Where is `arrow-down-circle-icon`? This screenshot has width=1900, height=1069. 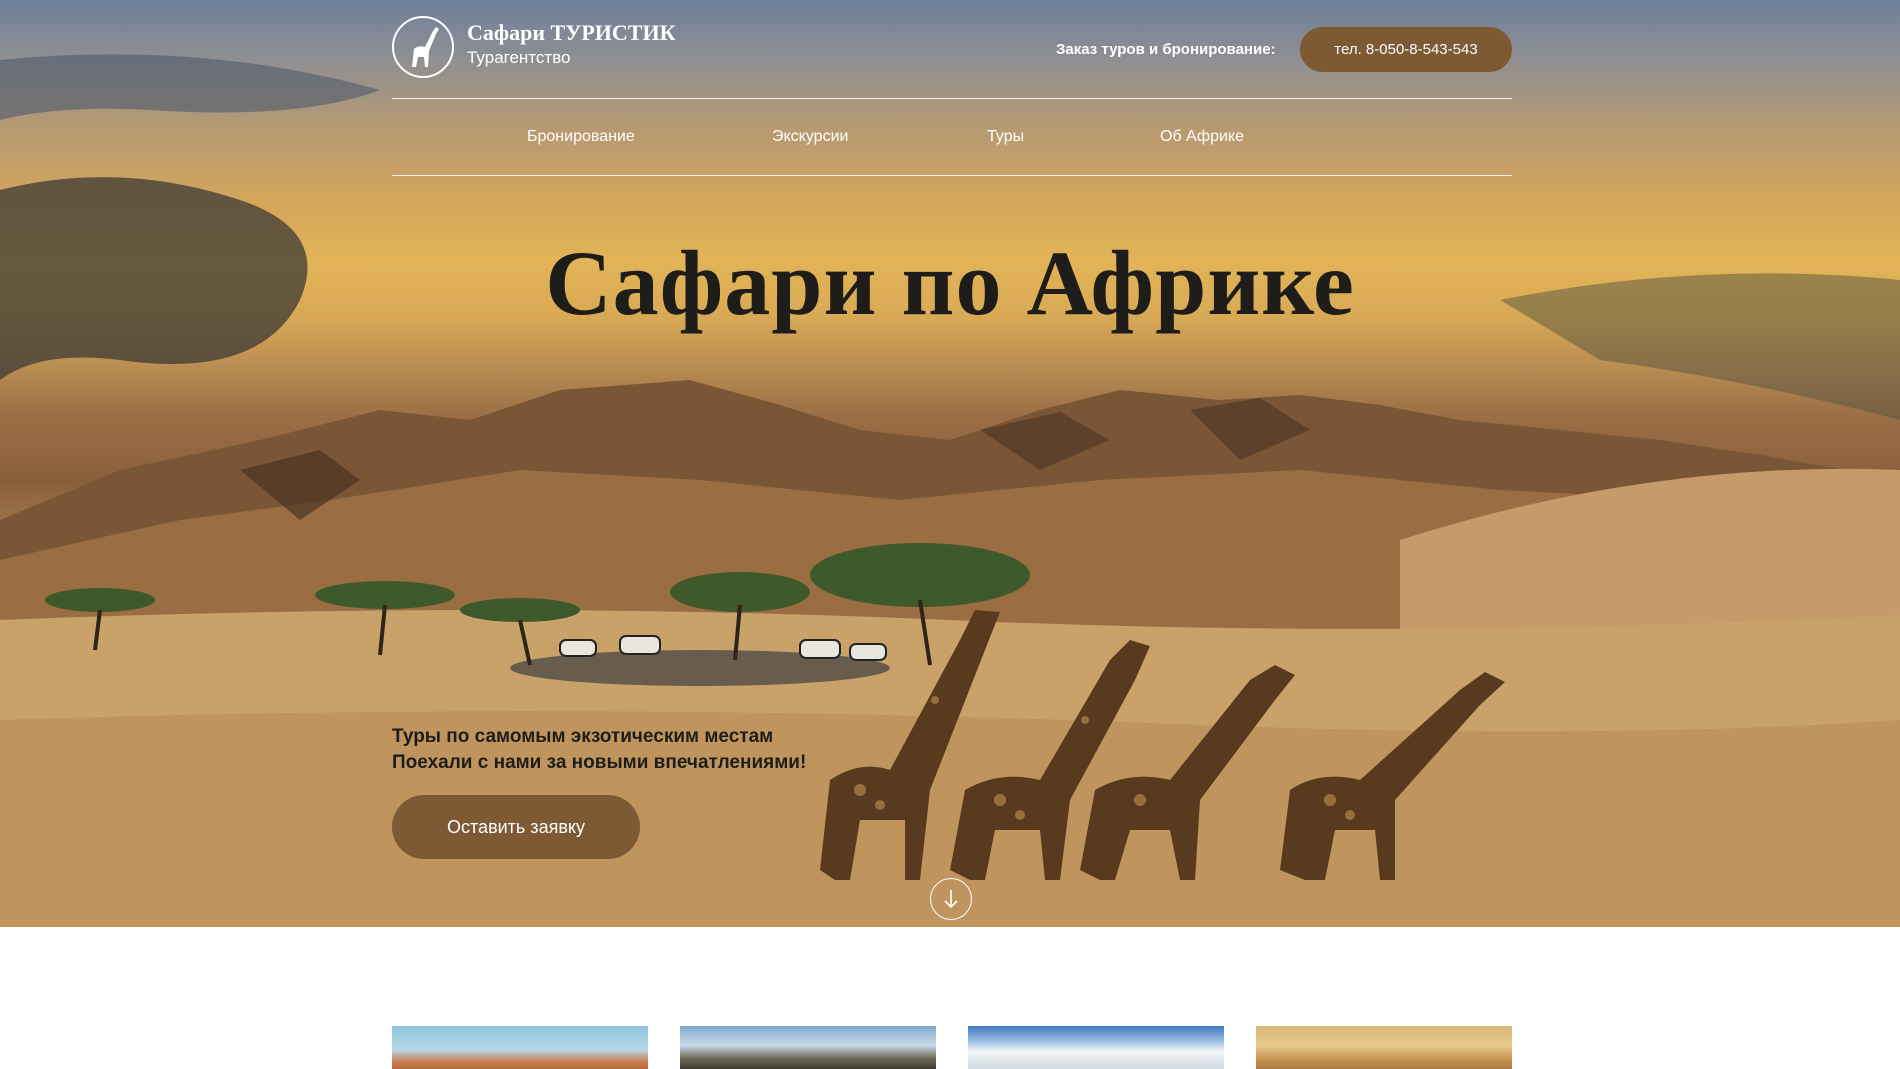
arrow-down-circle-icon is located at coordinates (951, 899).